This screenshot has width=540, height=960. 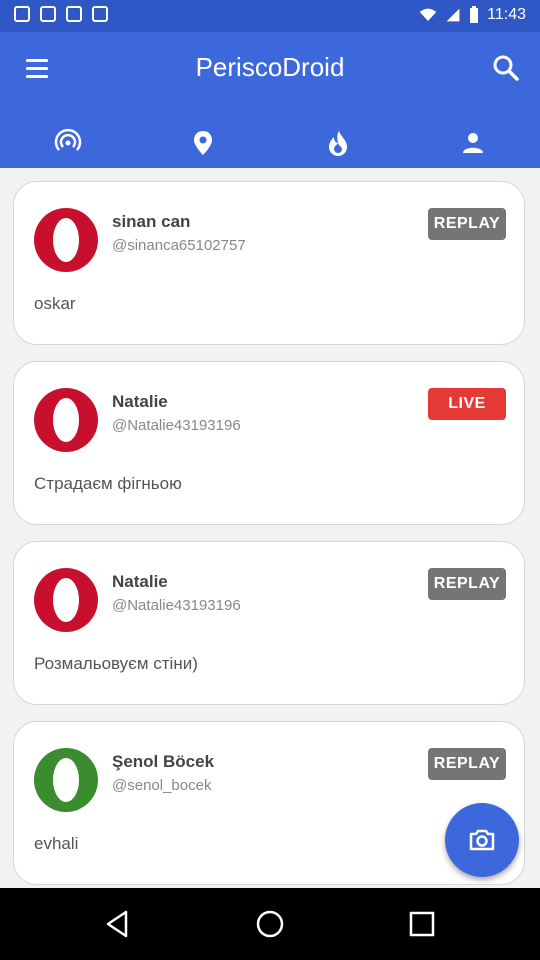 I want to click on broadcaster-name: Şenol Böcek, so click(x=163, y=761).